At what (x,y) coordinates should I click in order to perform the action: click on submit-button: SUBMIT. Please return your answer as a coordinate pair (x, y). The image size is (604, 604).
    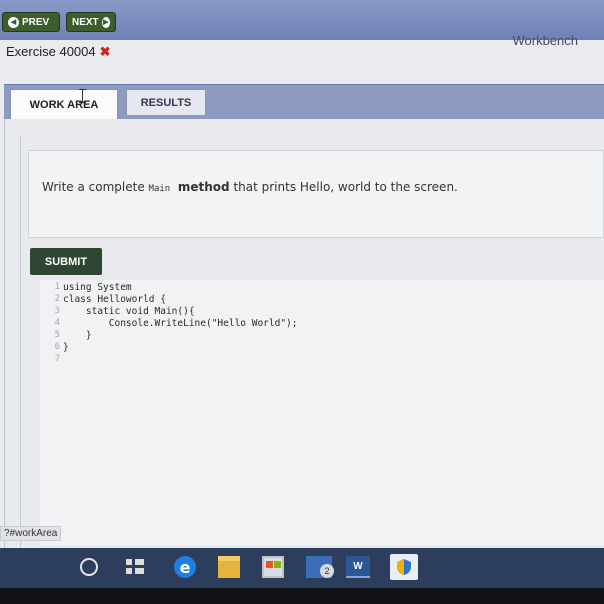
    Looking at the image, I should click on (66, 261).